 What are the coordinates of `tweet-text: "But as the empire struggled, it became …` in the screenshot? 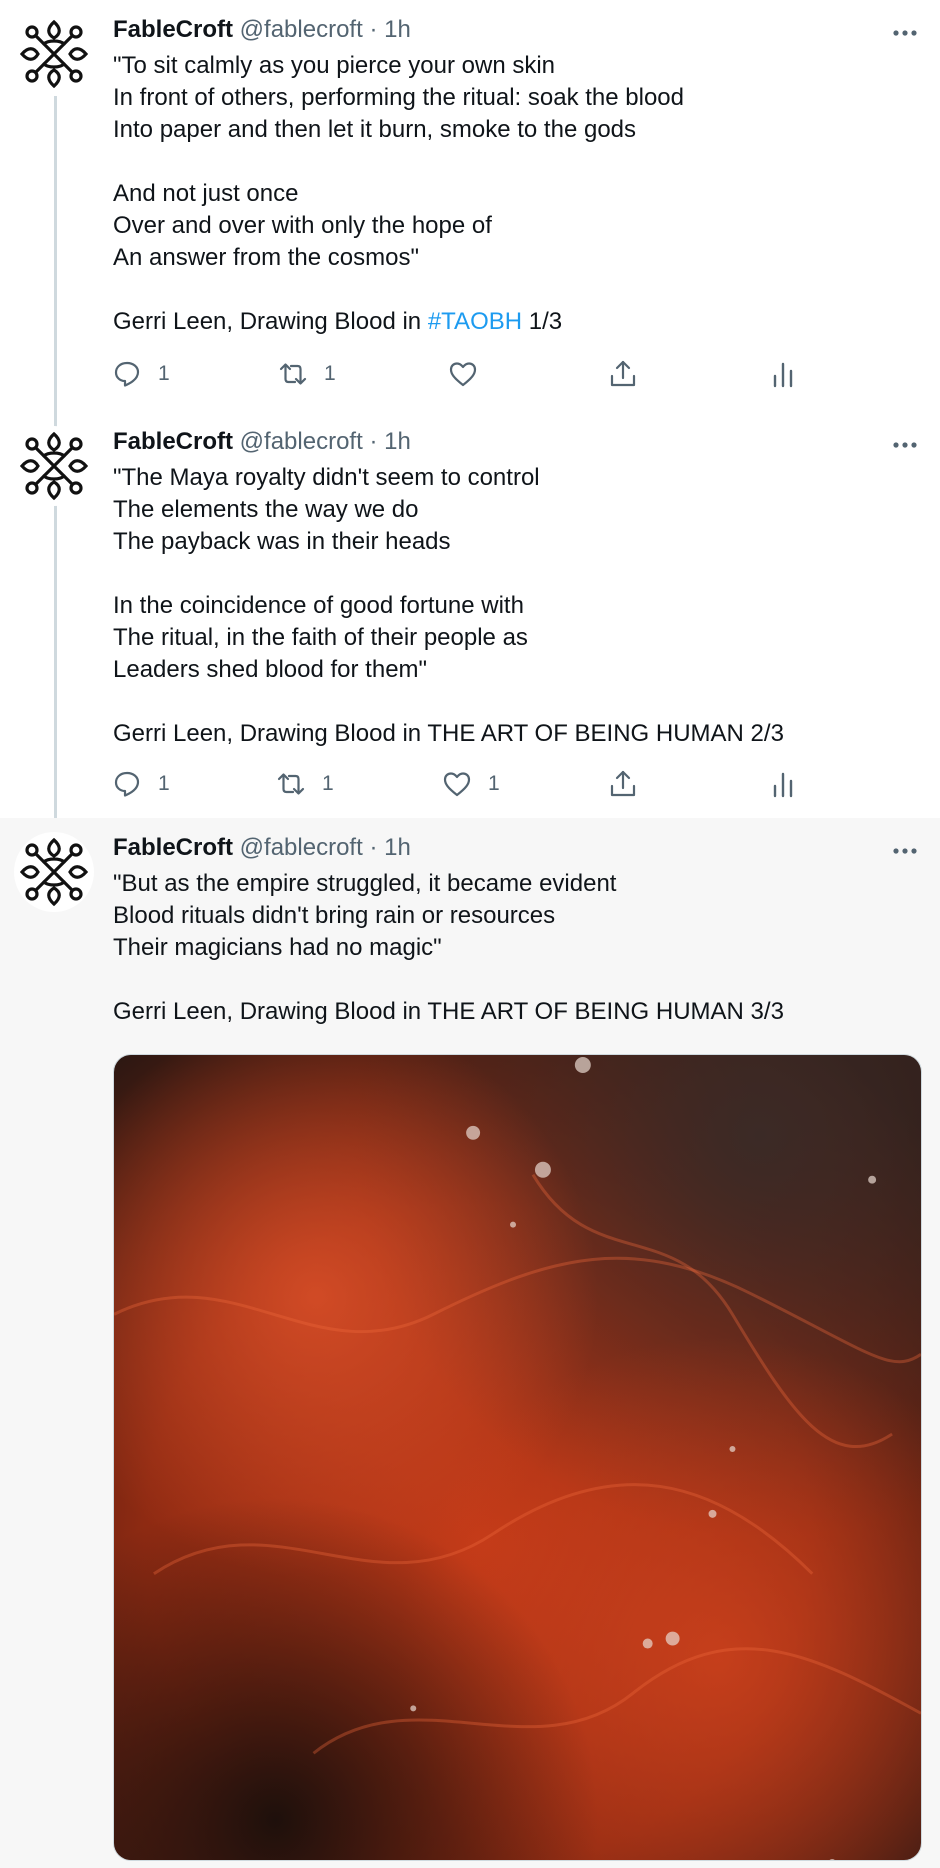 It's located at (448, 947).